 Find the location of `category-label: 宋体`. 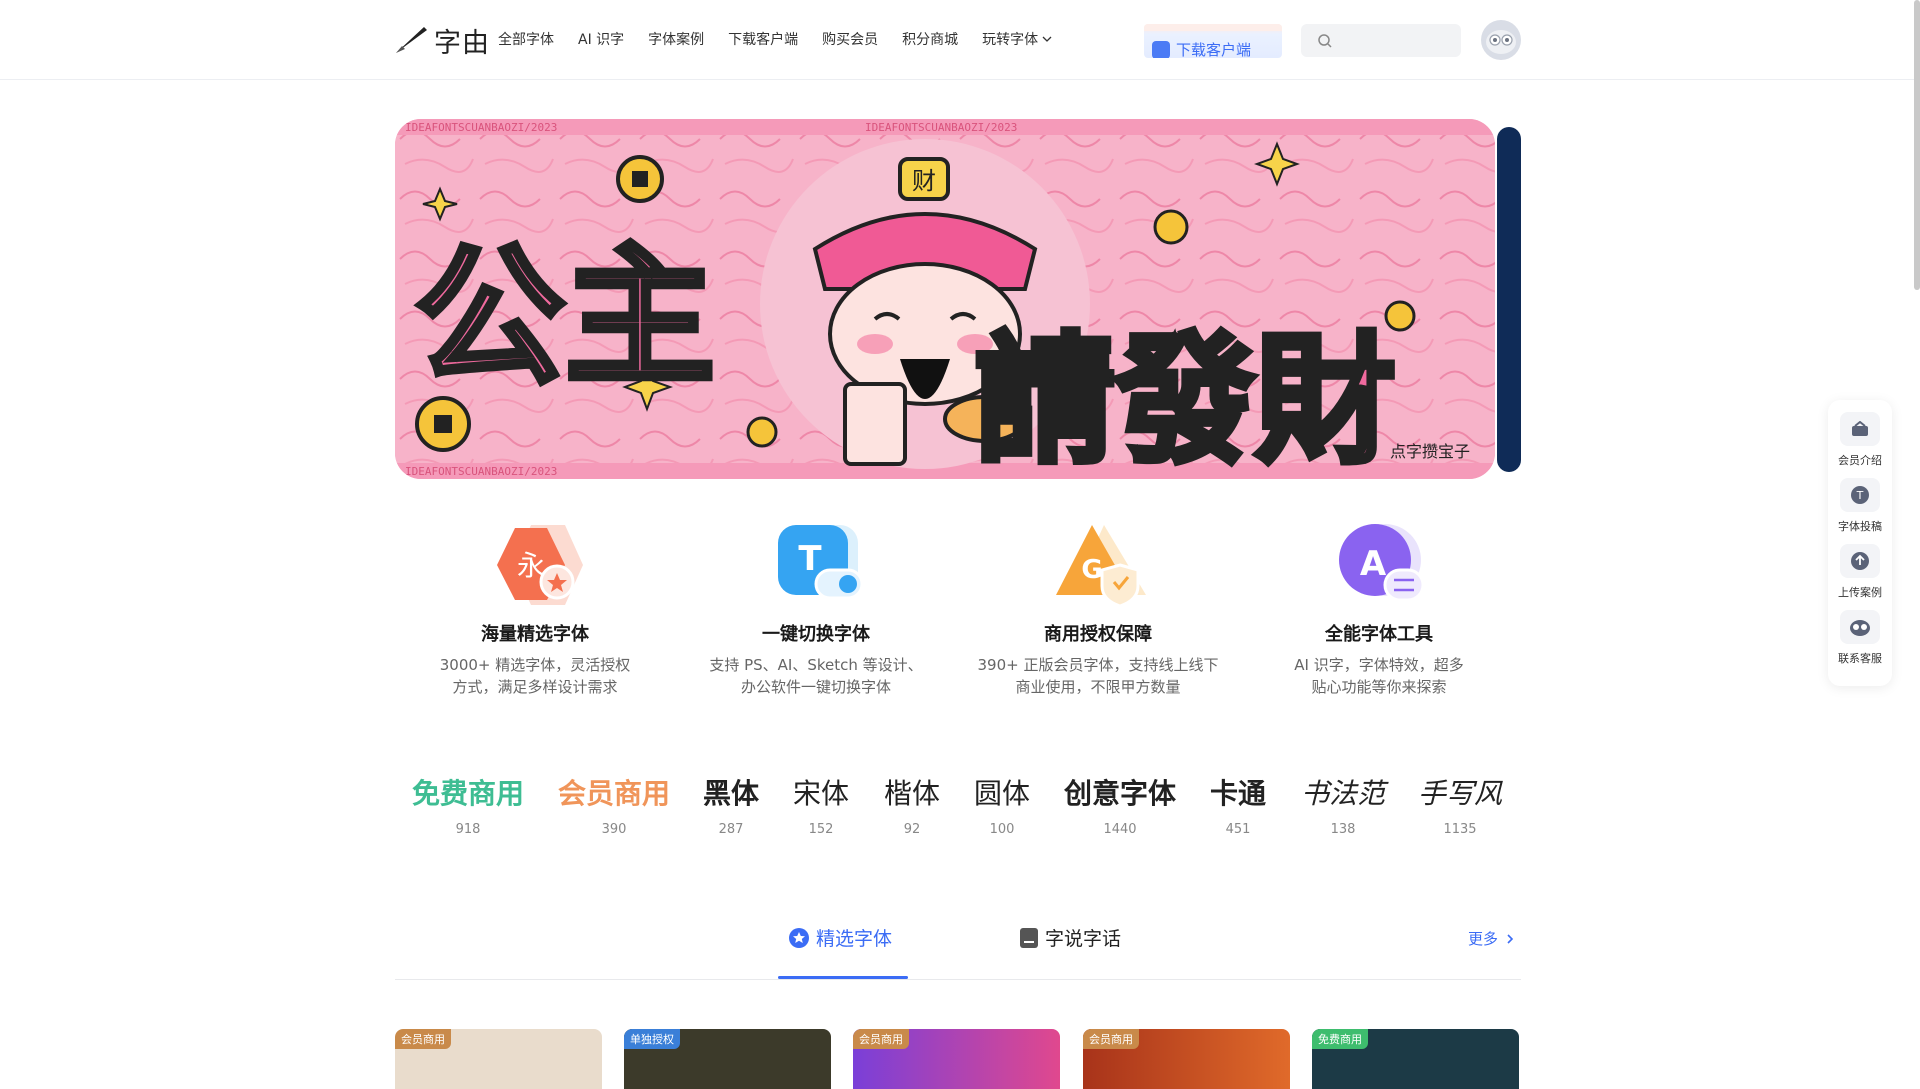

category-label: 宋体 is located at coordinates (820, 793).